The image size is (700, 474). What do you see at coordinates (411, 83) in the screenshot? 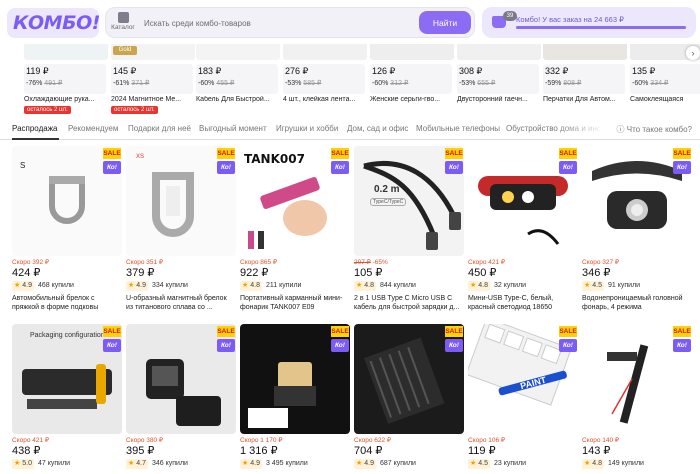
I see `deal-discount: -60% 312 ₽` at bounding box center [411, 83].